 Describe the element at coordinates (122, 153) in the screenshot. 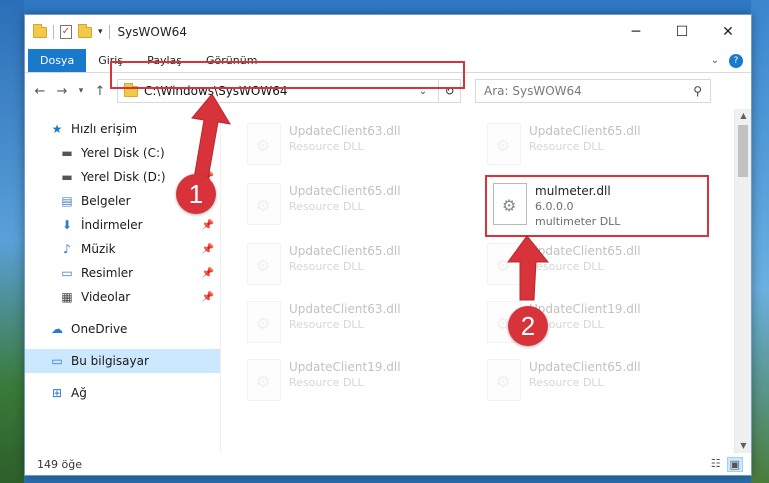

I see `sidebar-item-disk-c: ▬ Yerel Disk (C:) 📌` at that location.